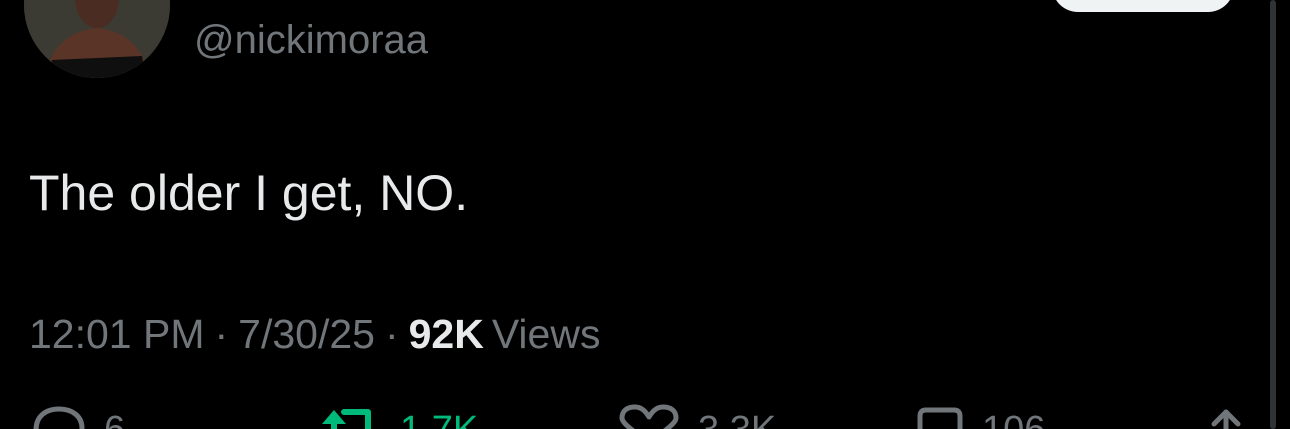  I want to click on avatar, so click(97, 39).